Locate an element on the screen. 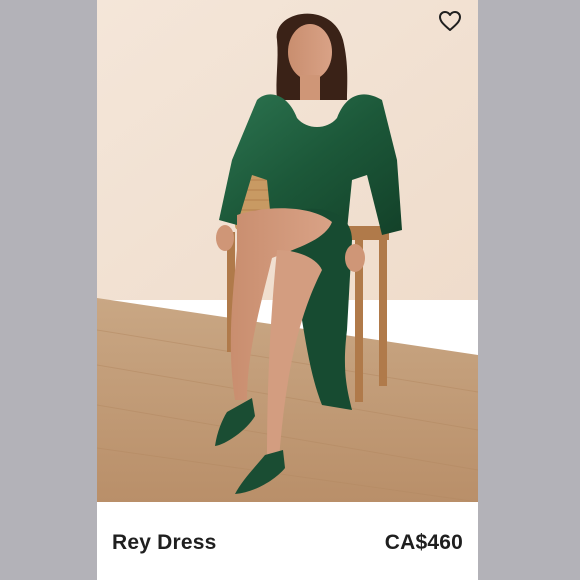 The width and height of the screenshot is (580, 580). like-button is located at coordinates (450, 21).